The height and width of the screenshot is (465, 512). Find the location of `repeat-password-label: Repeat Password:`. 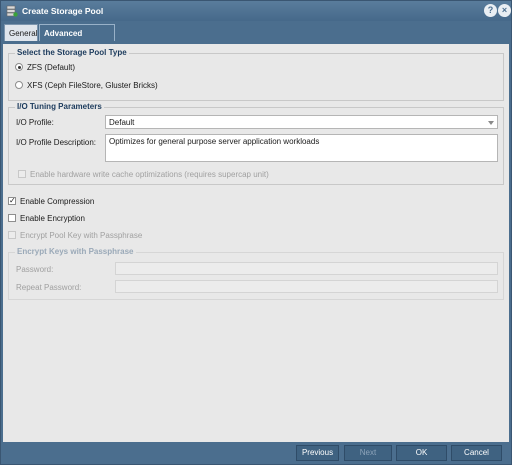

repeat-password-label: Repeat Password: is located at coordinates (49, 287).